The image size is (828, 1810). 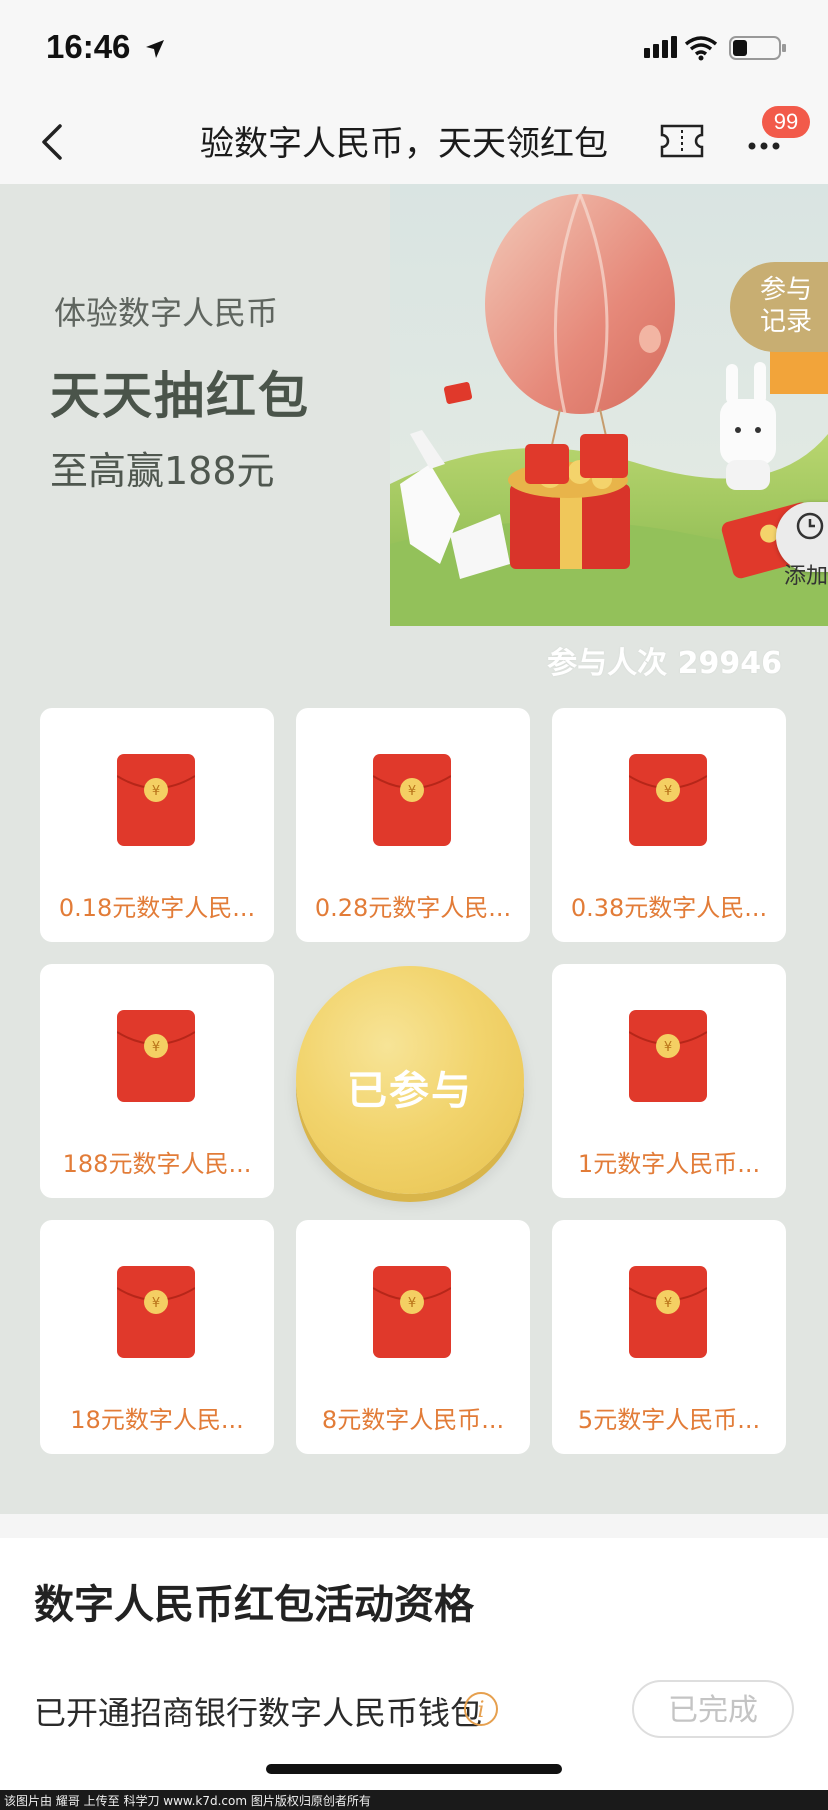 I want to click on back-arrow-icon, so click(x=54, y=142).